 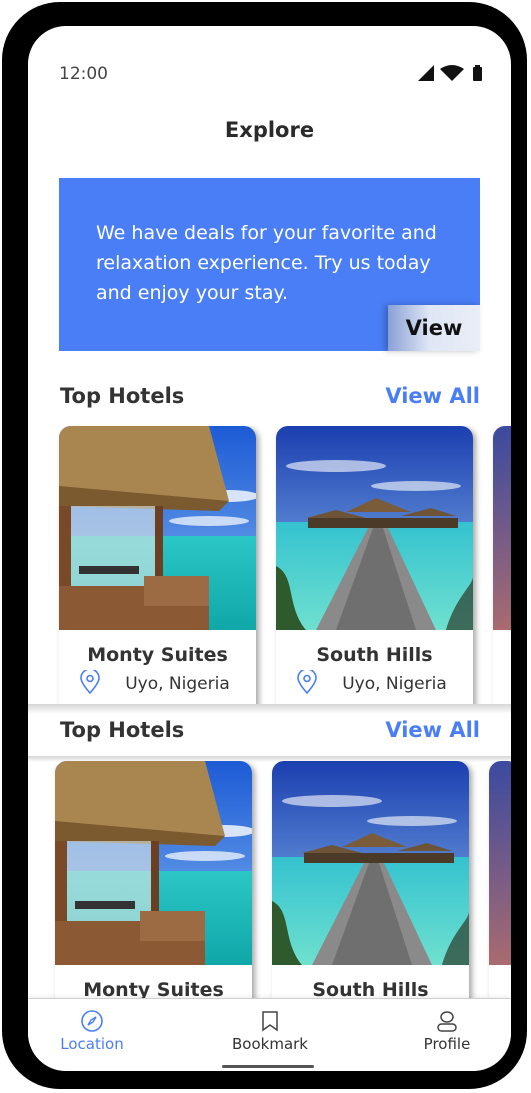 What do you see at coordinates (434, 328) in the screenshot?
I see `view-deal-button: View` at bounding box center [434, 328].